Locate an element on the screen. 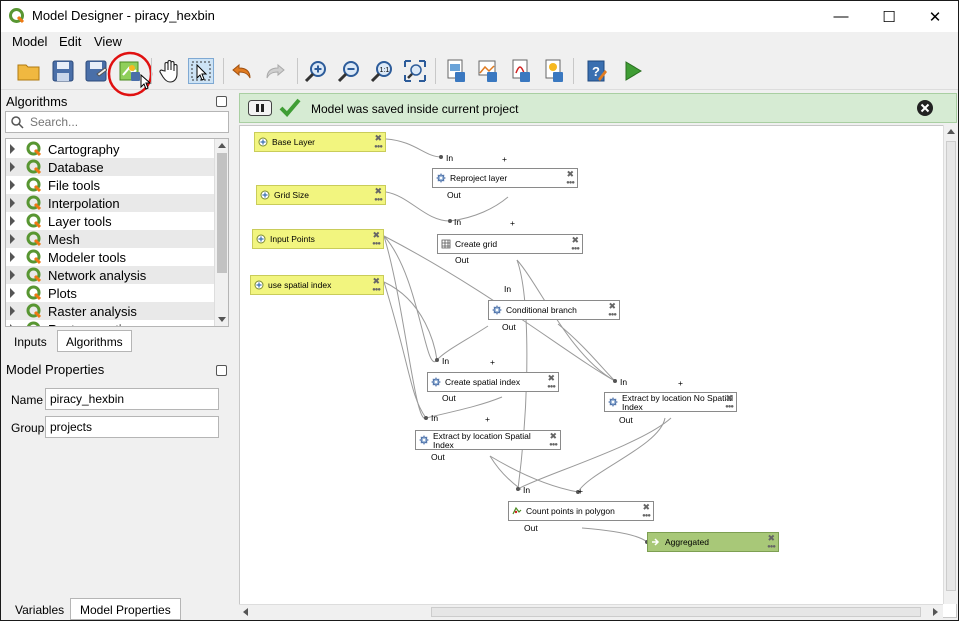  model-node-extract-no-index: Extract by location No Spatial Index ✖ ●●● is located at coordinates (670, 402).